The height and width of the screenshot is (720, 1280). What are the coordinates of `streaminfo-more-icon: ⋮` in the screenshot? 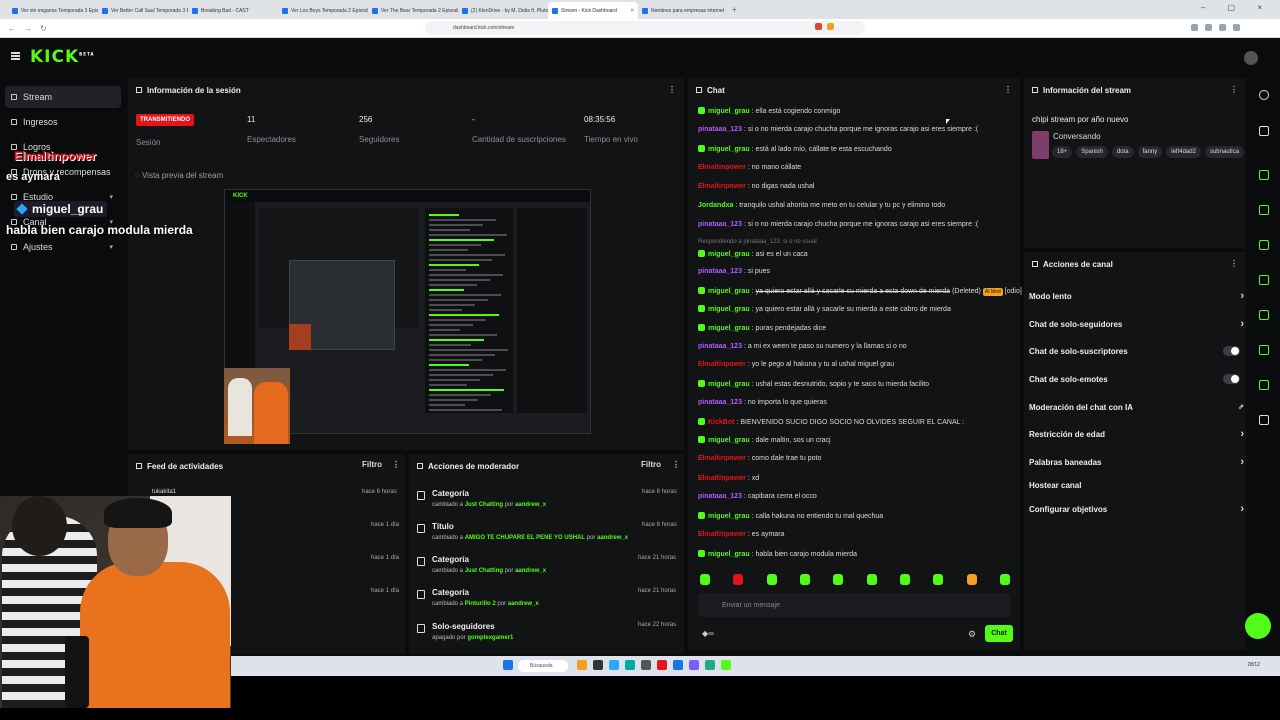 It's located at (1234, 89).